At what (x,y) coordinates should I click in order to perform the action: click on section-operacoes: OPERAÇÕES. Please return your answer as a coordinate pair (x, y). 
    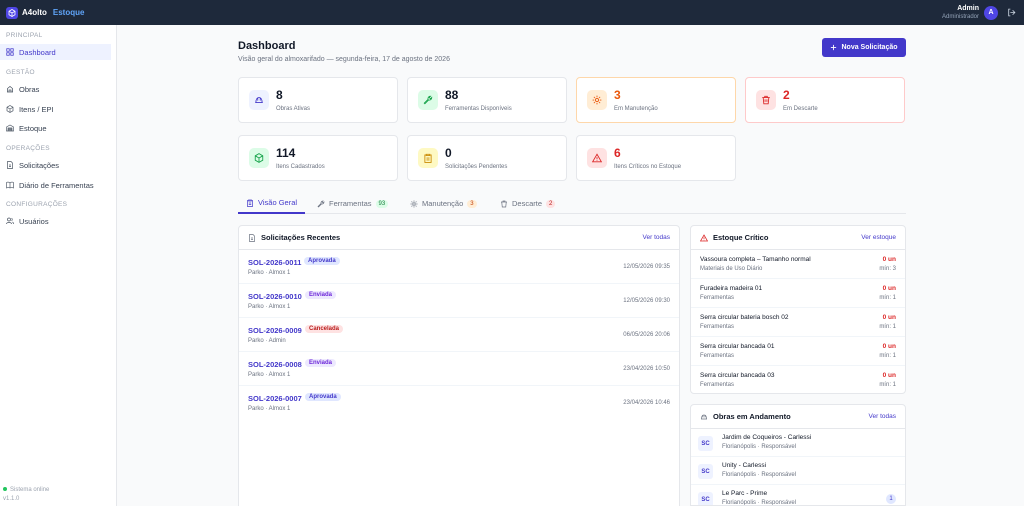
    Looking at the image, I should click on (28, 148).